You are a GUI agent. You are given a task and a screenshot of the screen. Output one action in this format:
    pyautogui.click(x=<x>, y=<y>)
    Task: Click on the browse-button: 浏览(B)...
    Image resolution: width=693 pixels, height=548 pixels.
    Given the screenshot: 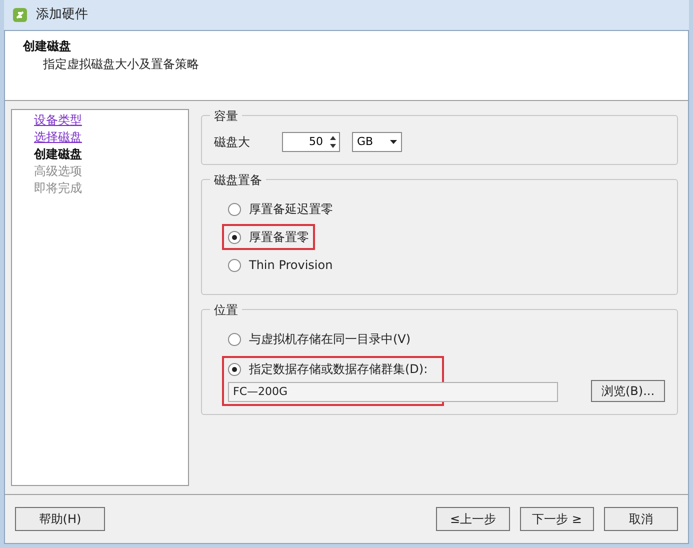 What is the action you would take?
    pyautogui.click(x=628, y=391)
    